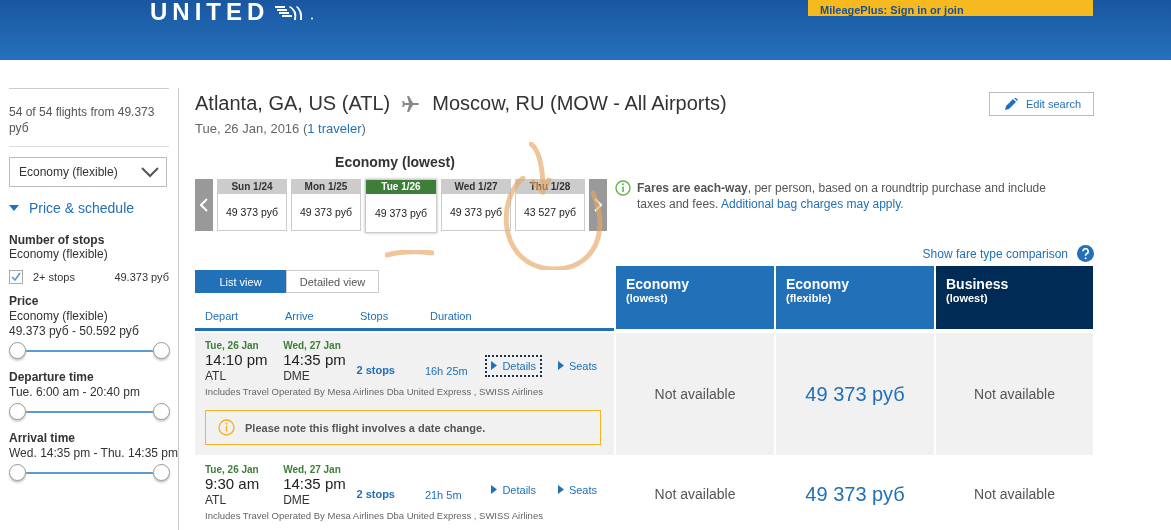 The width and height of the screenshot is (1171, 530). I want to click on cabin-select: Economy (flexible), so click(88, 172).